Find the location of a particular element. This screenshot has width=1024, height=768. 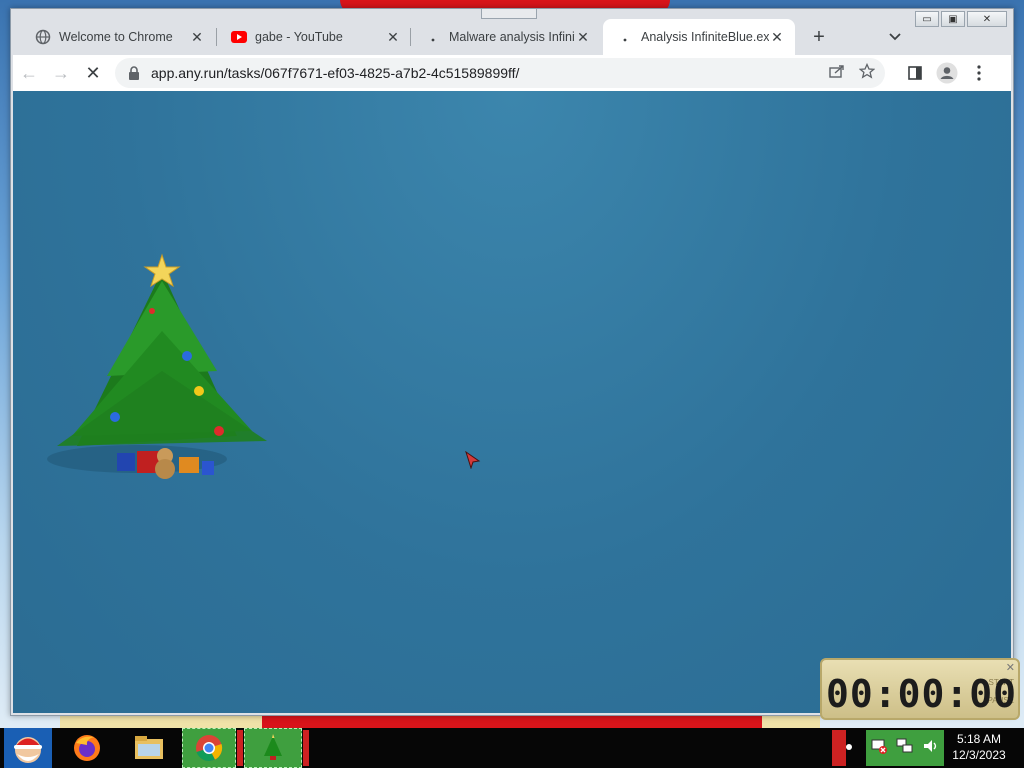

chrome-taskbar-button is located at coordinates (209, 748).